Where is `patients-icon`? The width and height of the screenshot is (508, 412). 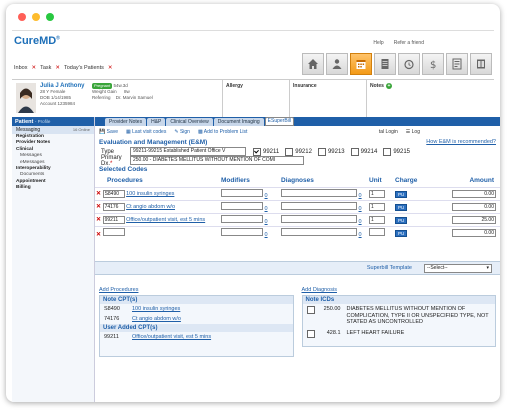 patients-icon is located at coordinates (337, 64).